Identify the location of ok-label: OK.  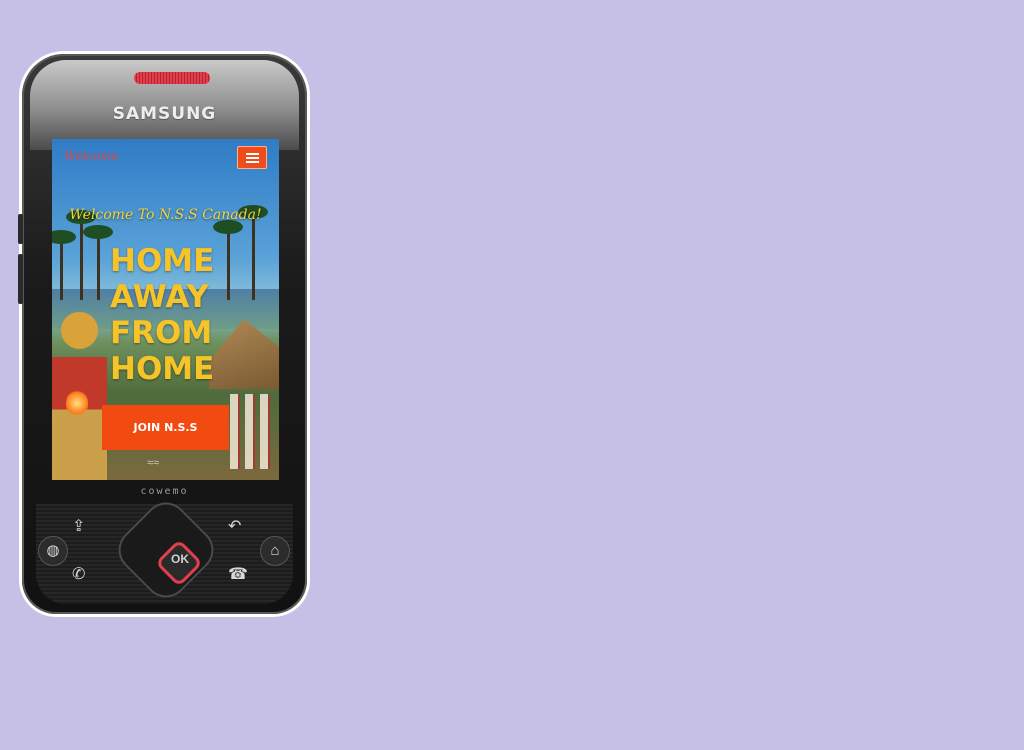
(180, 559).